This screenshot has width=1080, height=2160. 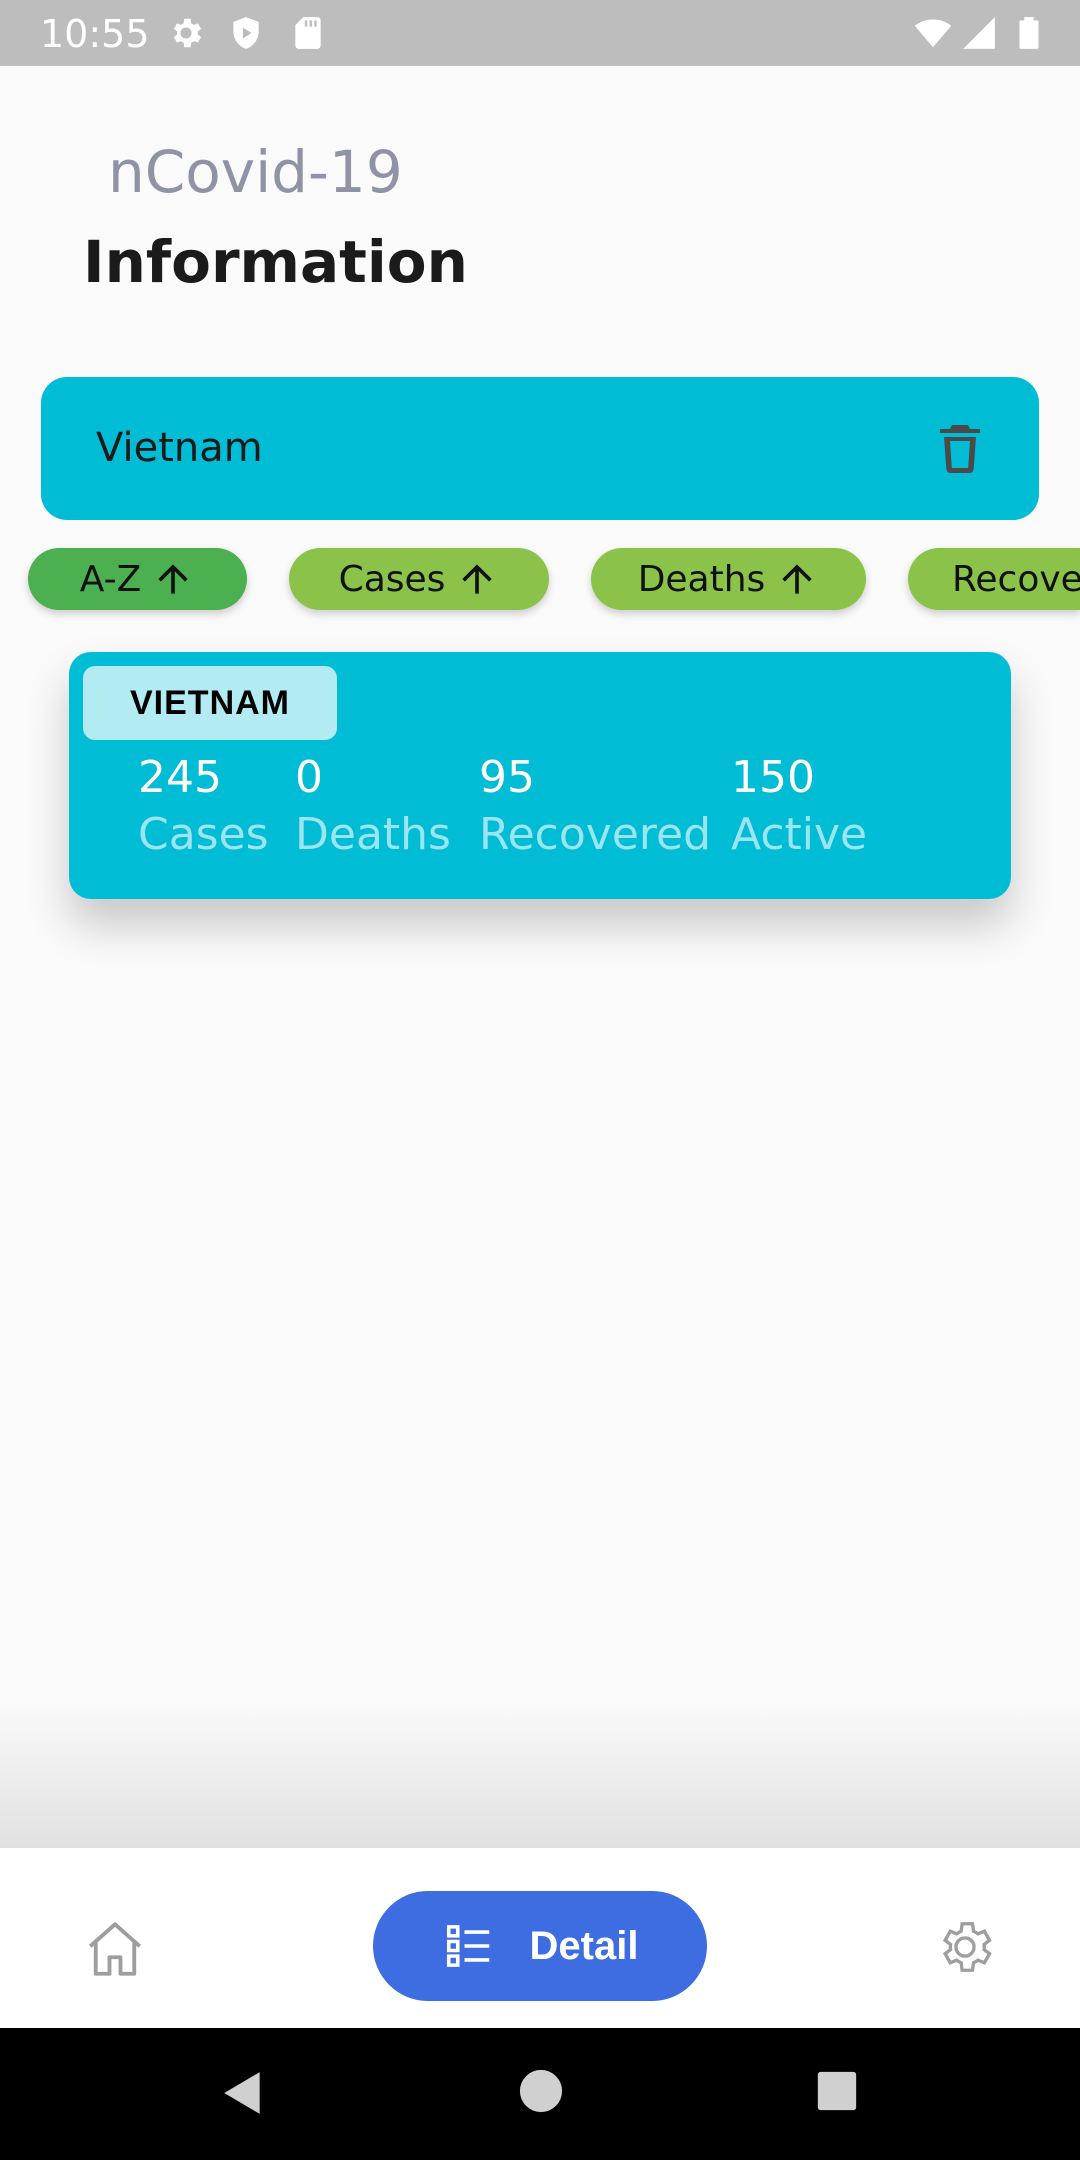 What do you see at coordinates (1029, 33) in the screenshot?
I see `battery-icon` at bounding box center [1029, 33].